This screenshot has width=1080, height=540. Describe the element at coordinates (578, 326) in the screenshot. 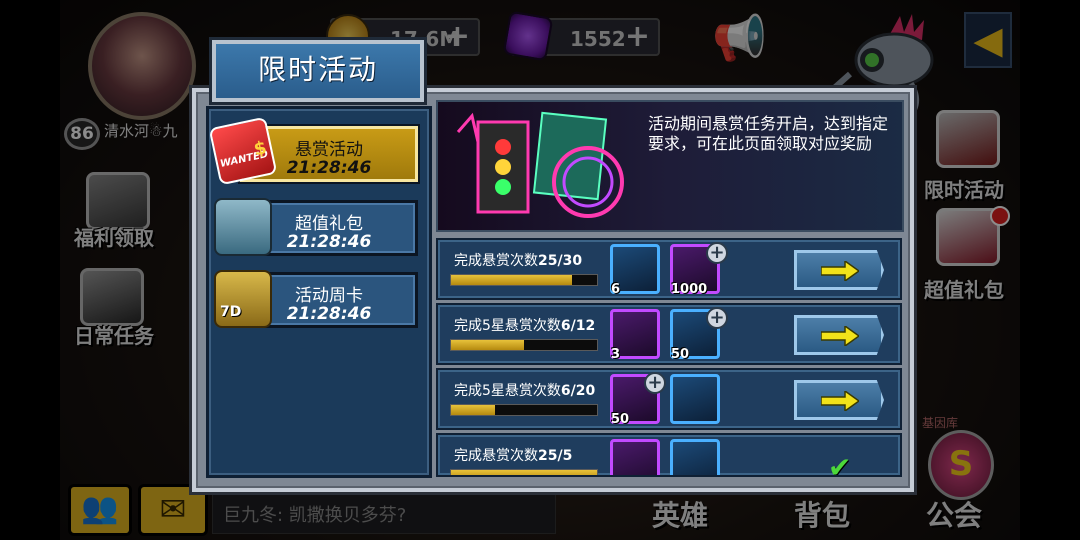

I see `task-count: 6/12` at that location.